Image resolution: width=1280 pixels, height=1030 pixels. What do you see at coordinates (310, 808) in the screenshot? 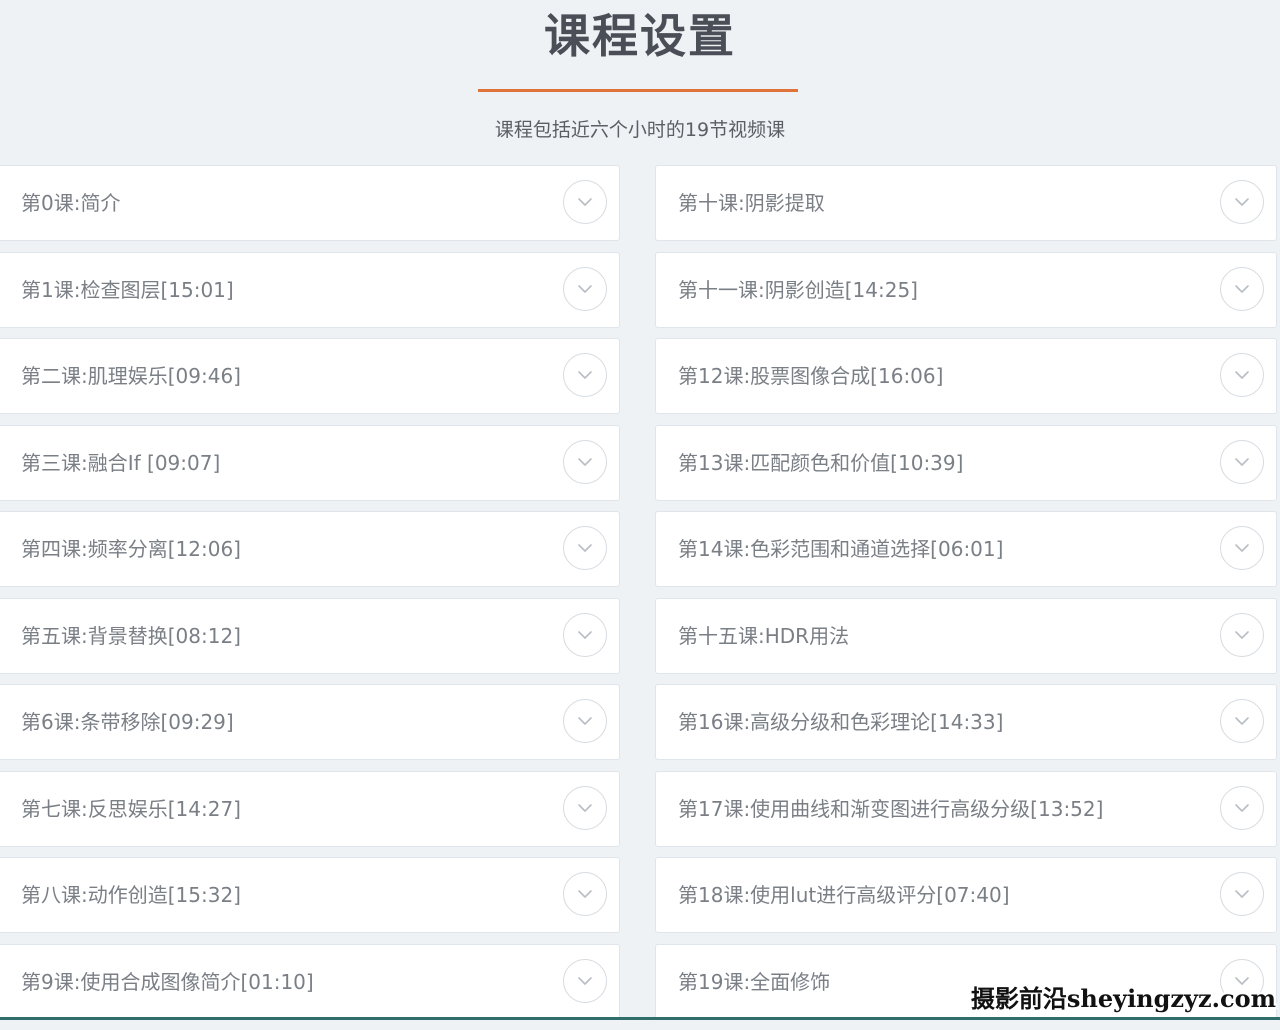
I see `lesson-item: 第七课:反思娱乐[14:27]` at bounding box center [310, 808].